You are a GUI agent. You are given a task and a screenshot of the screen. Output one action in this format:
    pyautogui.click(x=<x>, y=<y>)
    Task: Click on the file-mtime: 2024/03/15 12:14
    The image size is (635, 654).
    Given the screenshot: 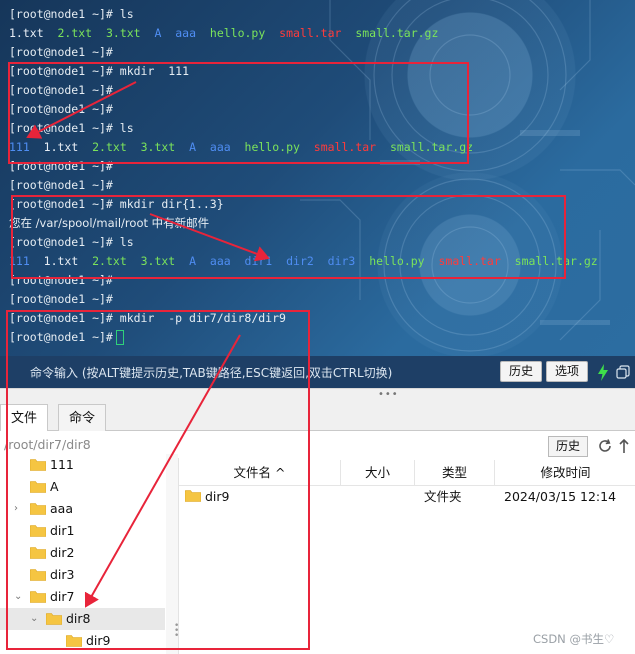 What is the action you would take?
    pyautogui.click(x=560, y=496)
    